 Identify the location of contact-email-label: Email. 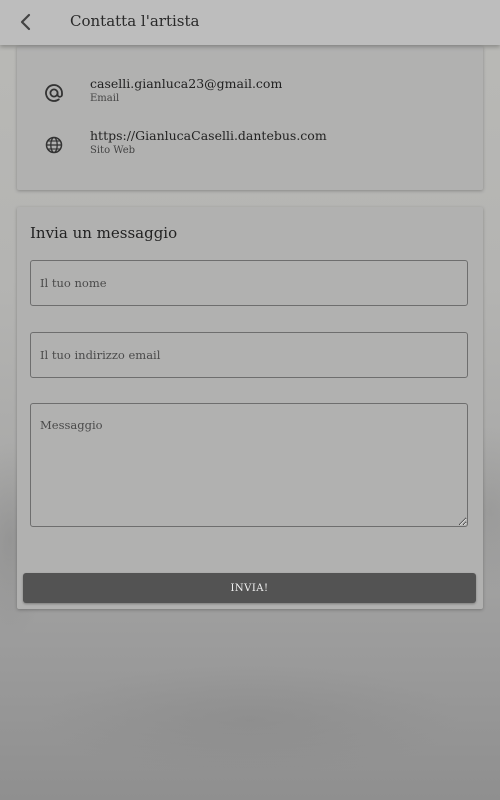
(105, 98).